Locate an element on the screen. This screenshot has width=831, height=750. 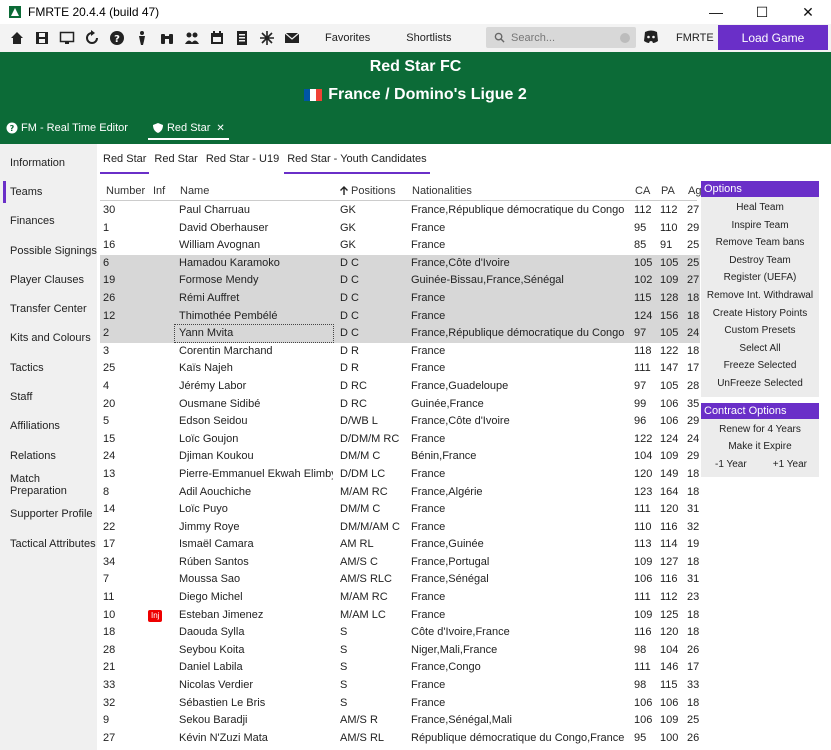
clear-search-icon is located at coordinates (625, 37).